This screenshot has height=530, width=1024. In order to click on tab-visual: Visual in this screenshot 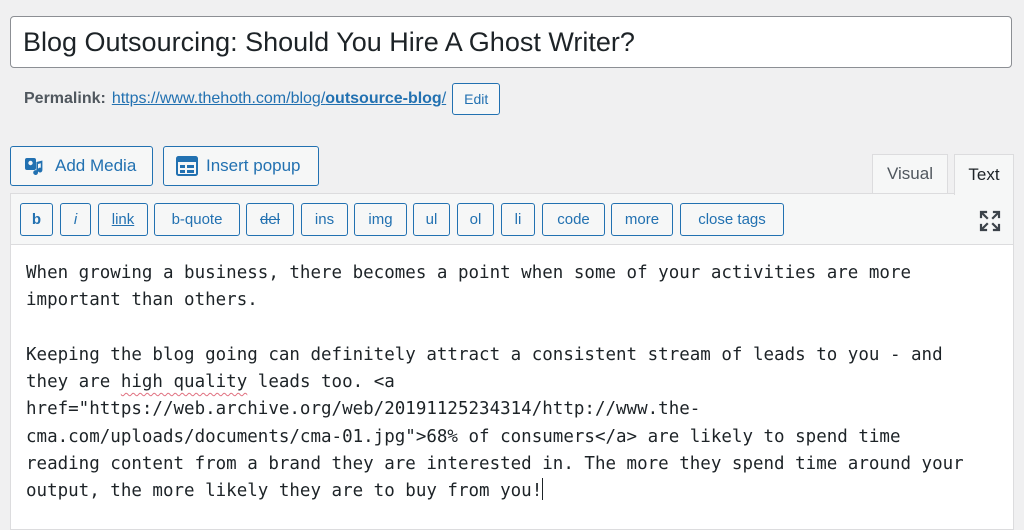, I will do `click(910, 174)`.